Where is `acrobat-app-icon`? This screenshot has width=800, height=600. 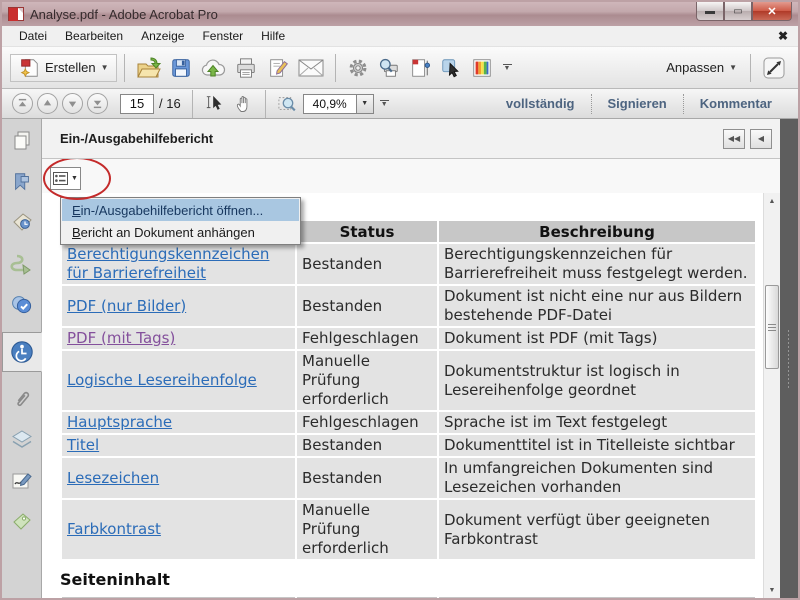
acrobat-app-icon is located at coordinates (16, 14).